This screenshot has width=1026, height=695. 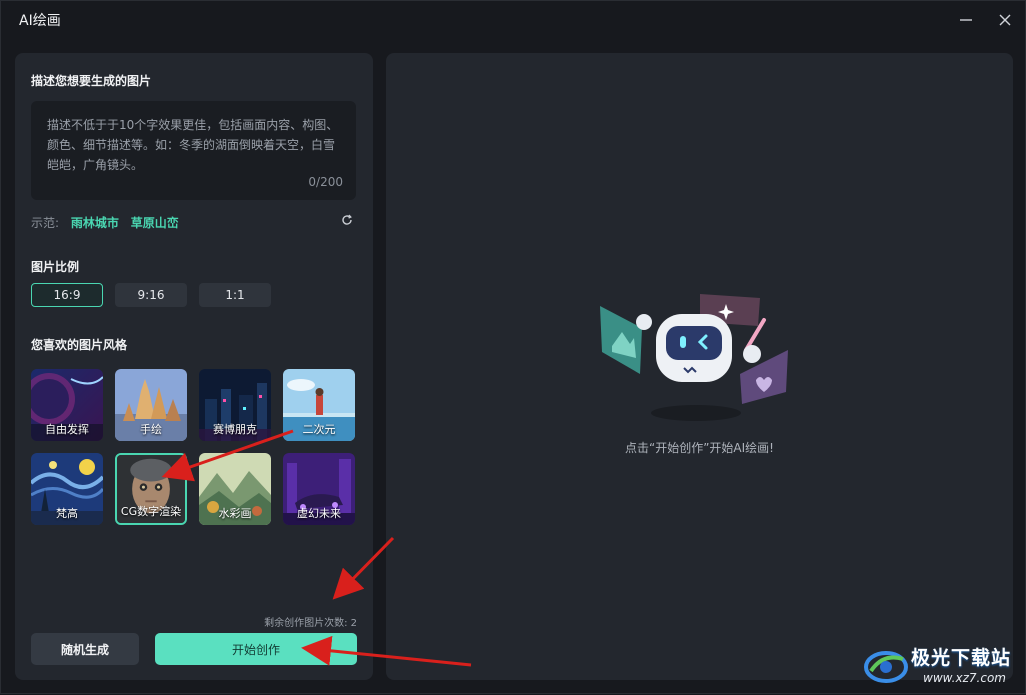 What do you see at coordinates (67, 513) in the screenshot?
I see `style-label: 梵高` at bounding box center [67, 513].